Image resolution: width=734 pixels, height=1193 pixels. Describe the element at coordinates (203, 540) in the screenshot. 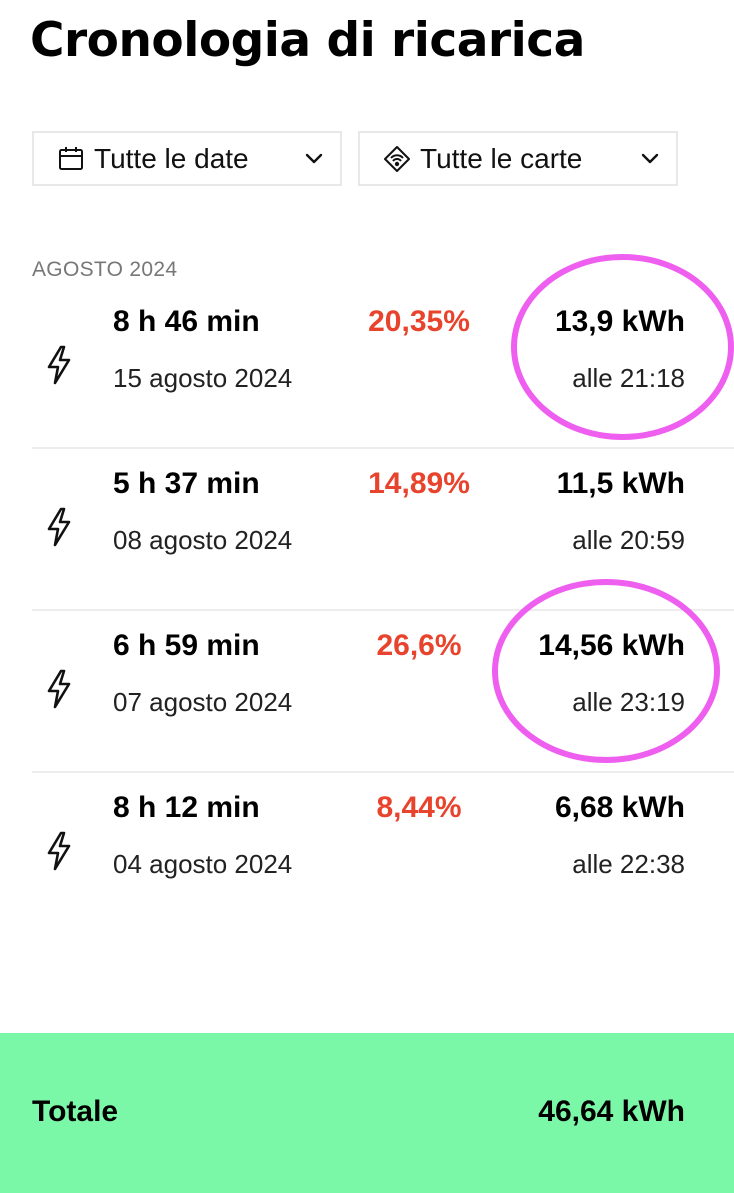

I see `session-date: 08 agosto 2024` at that location.